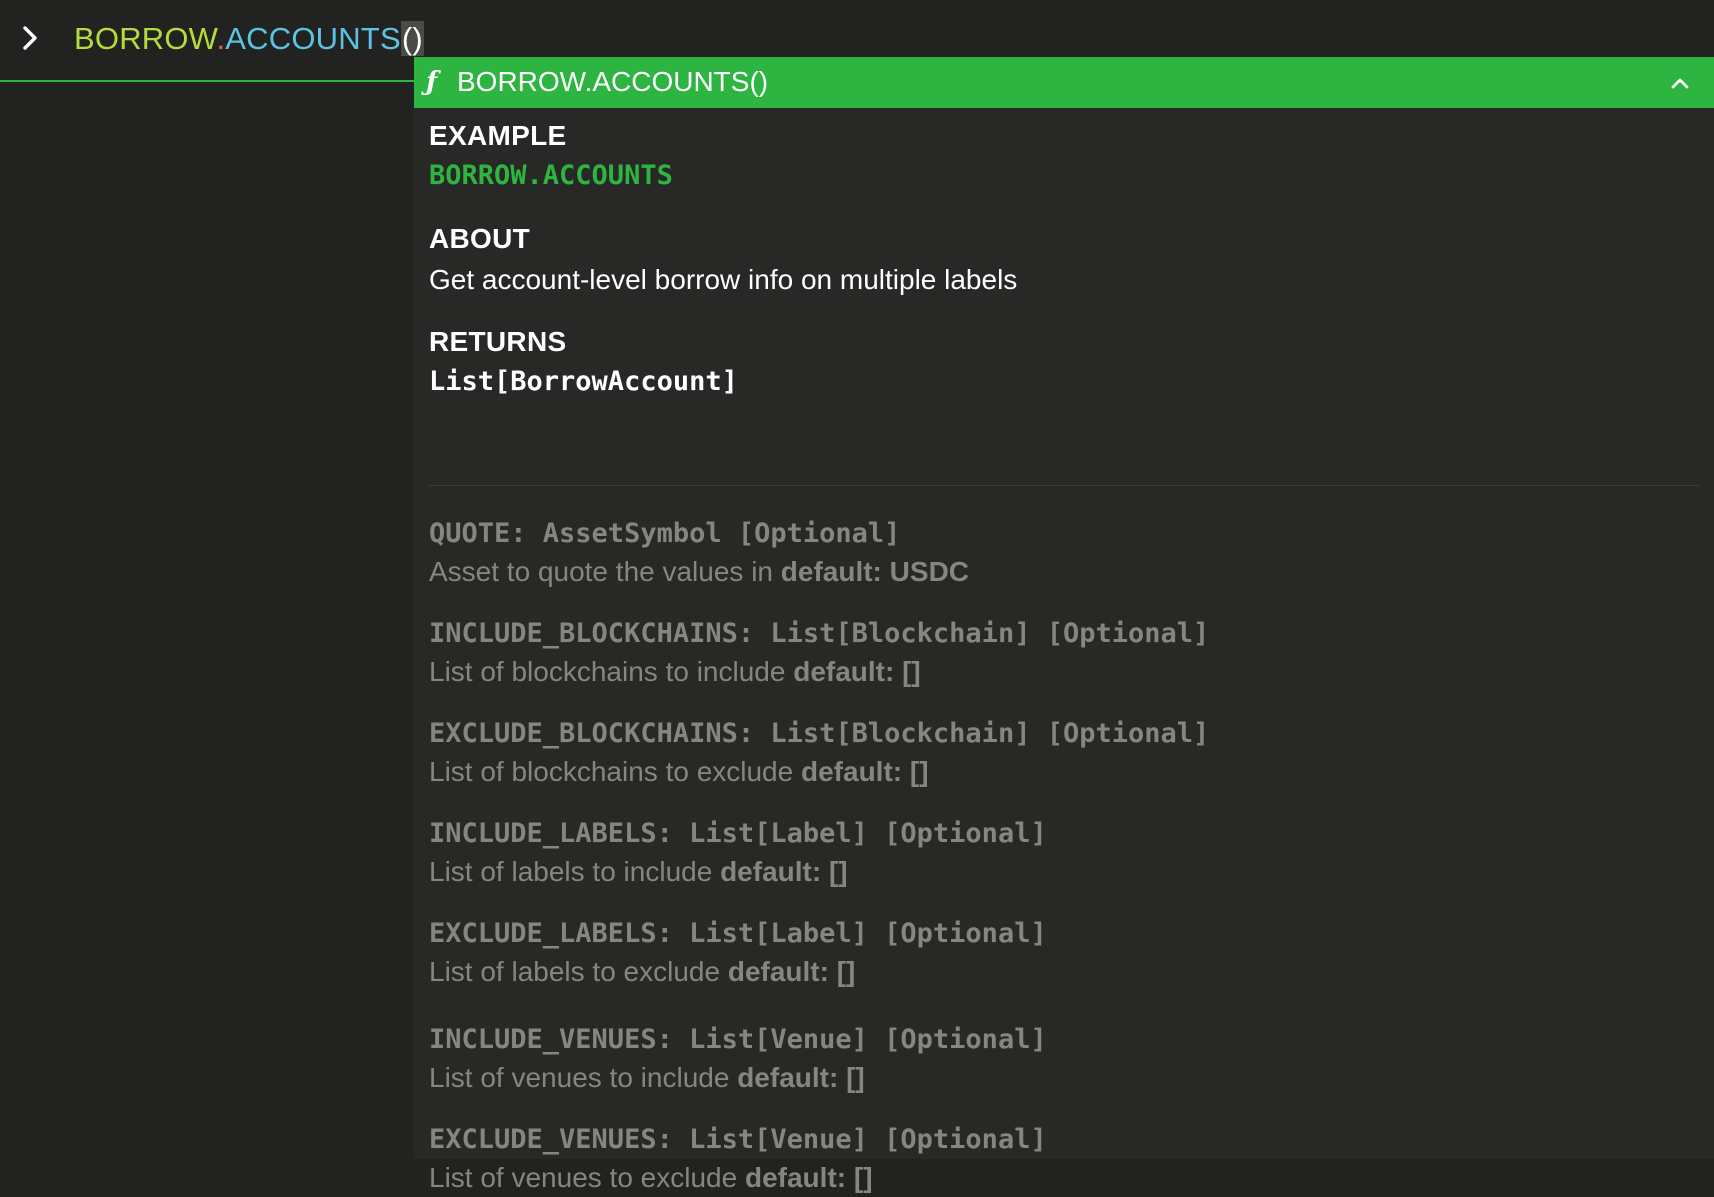  What do you see at coordinates (1064, 485) in the screenshot?
I see `divider` at bounding box center [1064, 485].